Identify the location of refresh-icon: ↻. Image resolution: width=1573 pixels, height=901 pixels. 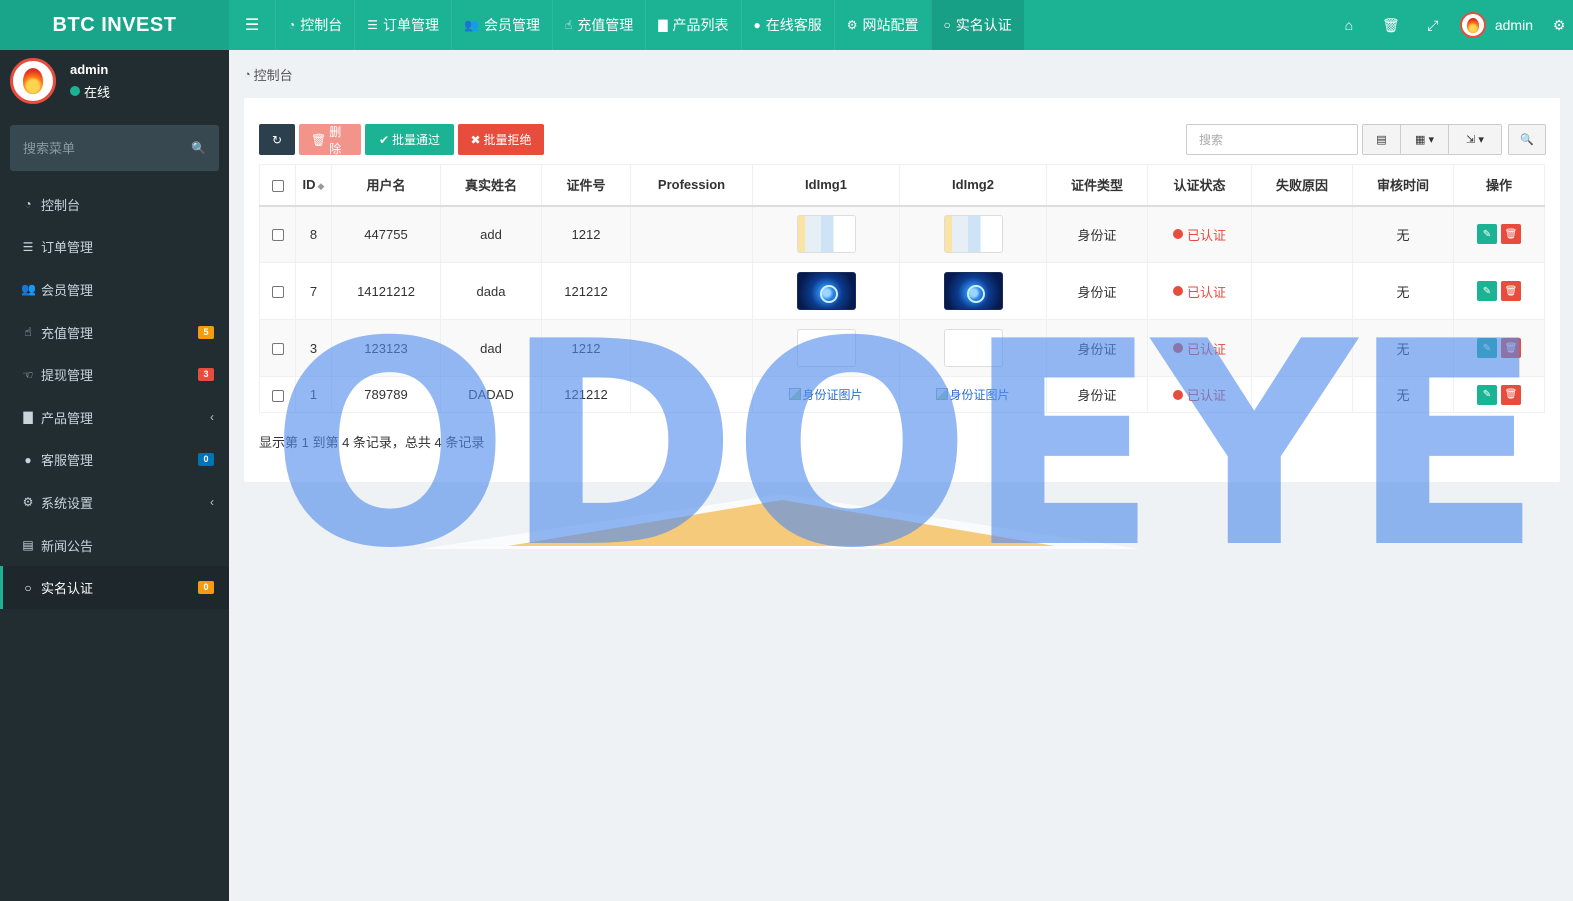
(277, 139).